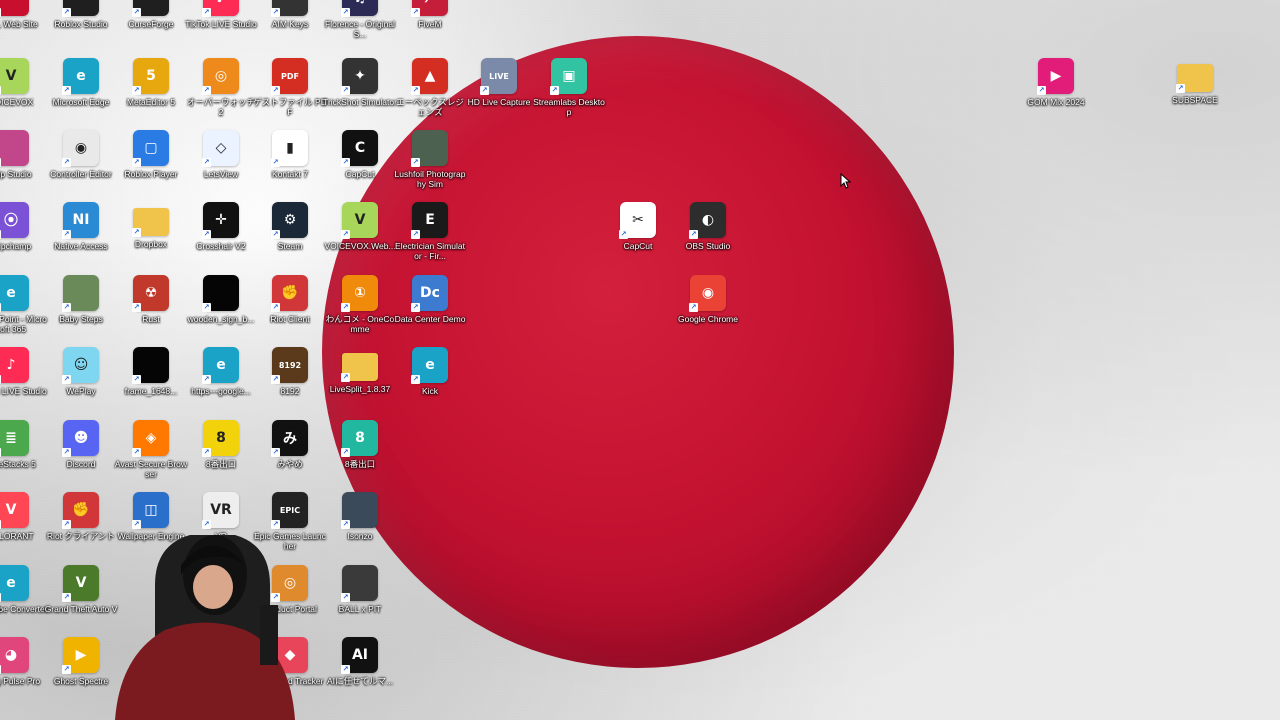 The height and width of the screenshot is (720, 1280). I want to click on desktop-icon: ↗ AIM Keys, so click(290, 26).